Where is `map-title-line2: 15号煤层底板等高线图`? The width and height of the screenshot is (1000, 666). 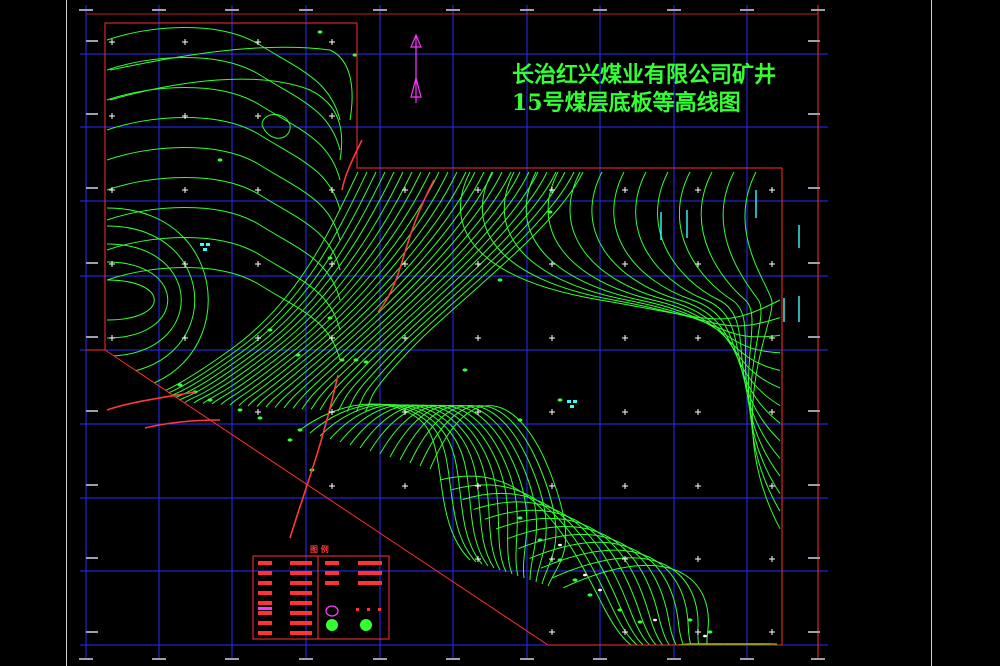
map-title-line2: 15号煤层底板等高线图 is located at coordinates (626, 103).